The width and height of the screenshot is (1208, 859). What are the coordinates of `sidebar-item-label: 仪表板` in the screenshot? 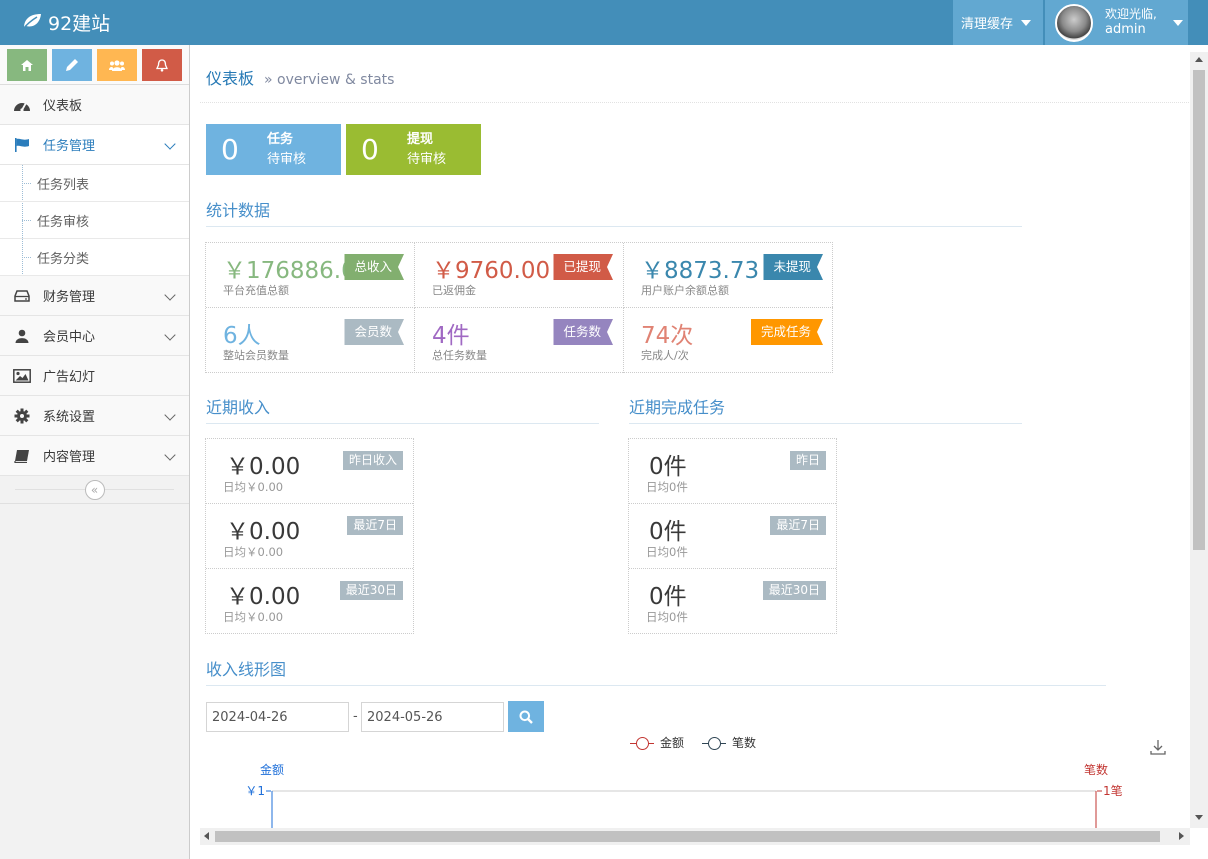 It's located at (63, 106).